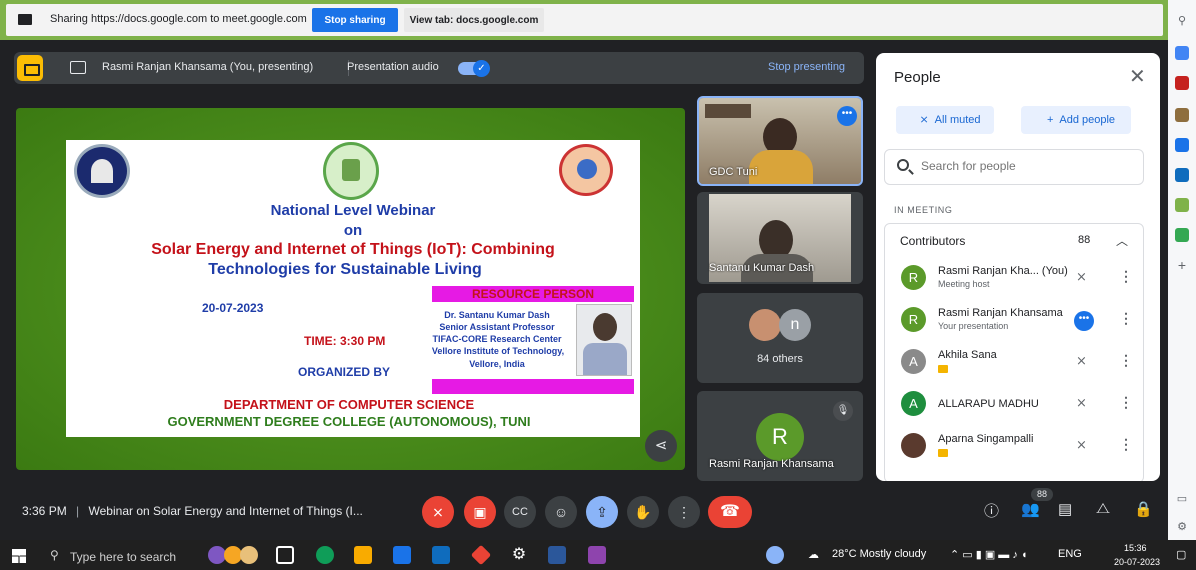  What do you see at coordinates (19, 556) in the screenshot?
I see `windows-start-icon` at bounding box center [19, 556].